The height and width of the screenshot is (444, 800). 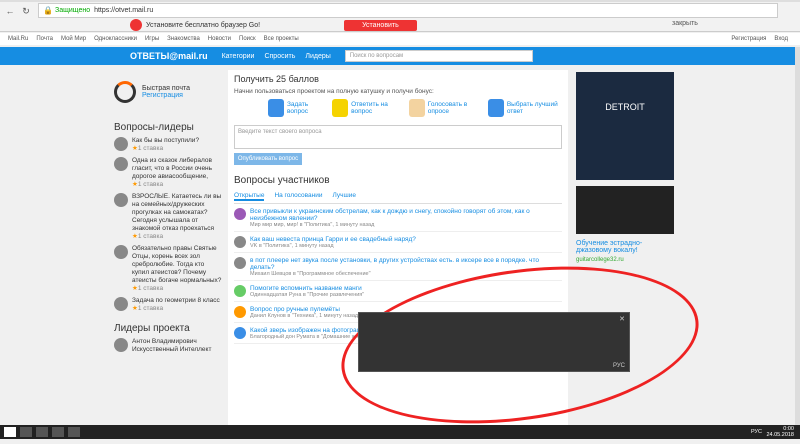 I want to click on keyboard-lang: РУС, so click(x=619, y=366).